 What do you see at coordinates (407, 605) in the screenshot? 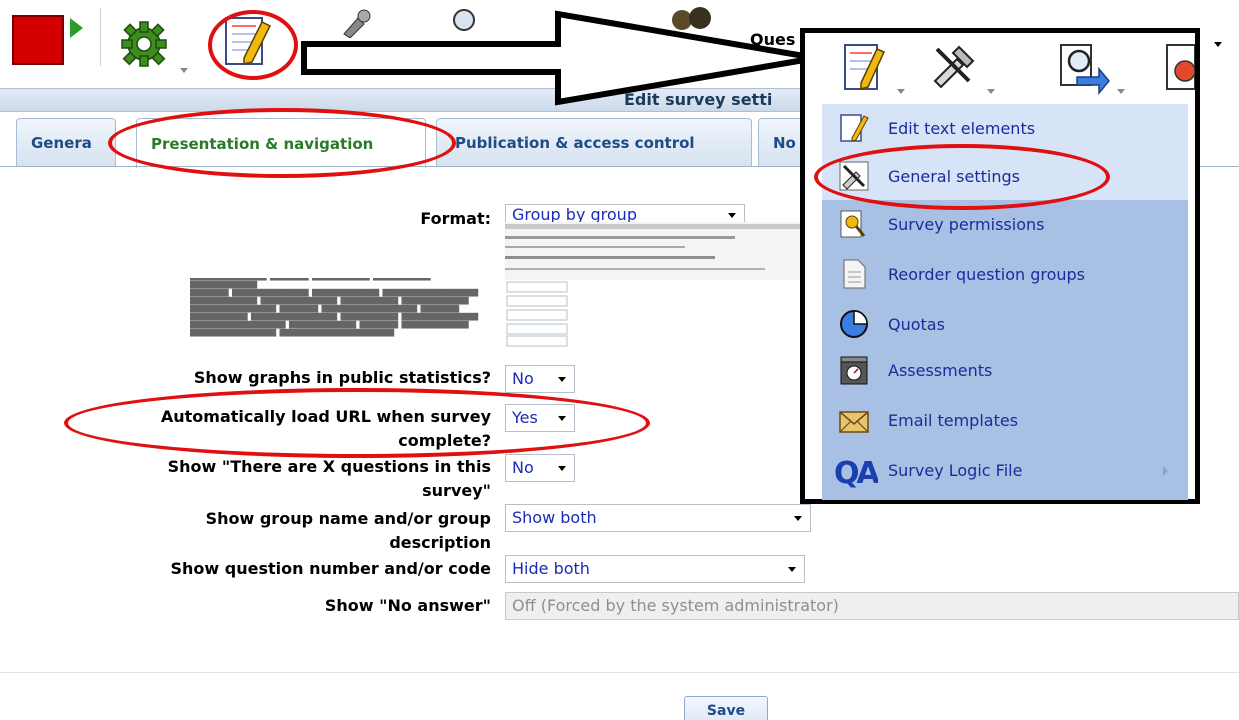
I see `noanswer-label: Show "No answer"` at bounding box center [407, 605].